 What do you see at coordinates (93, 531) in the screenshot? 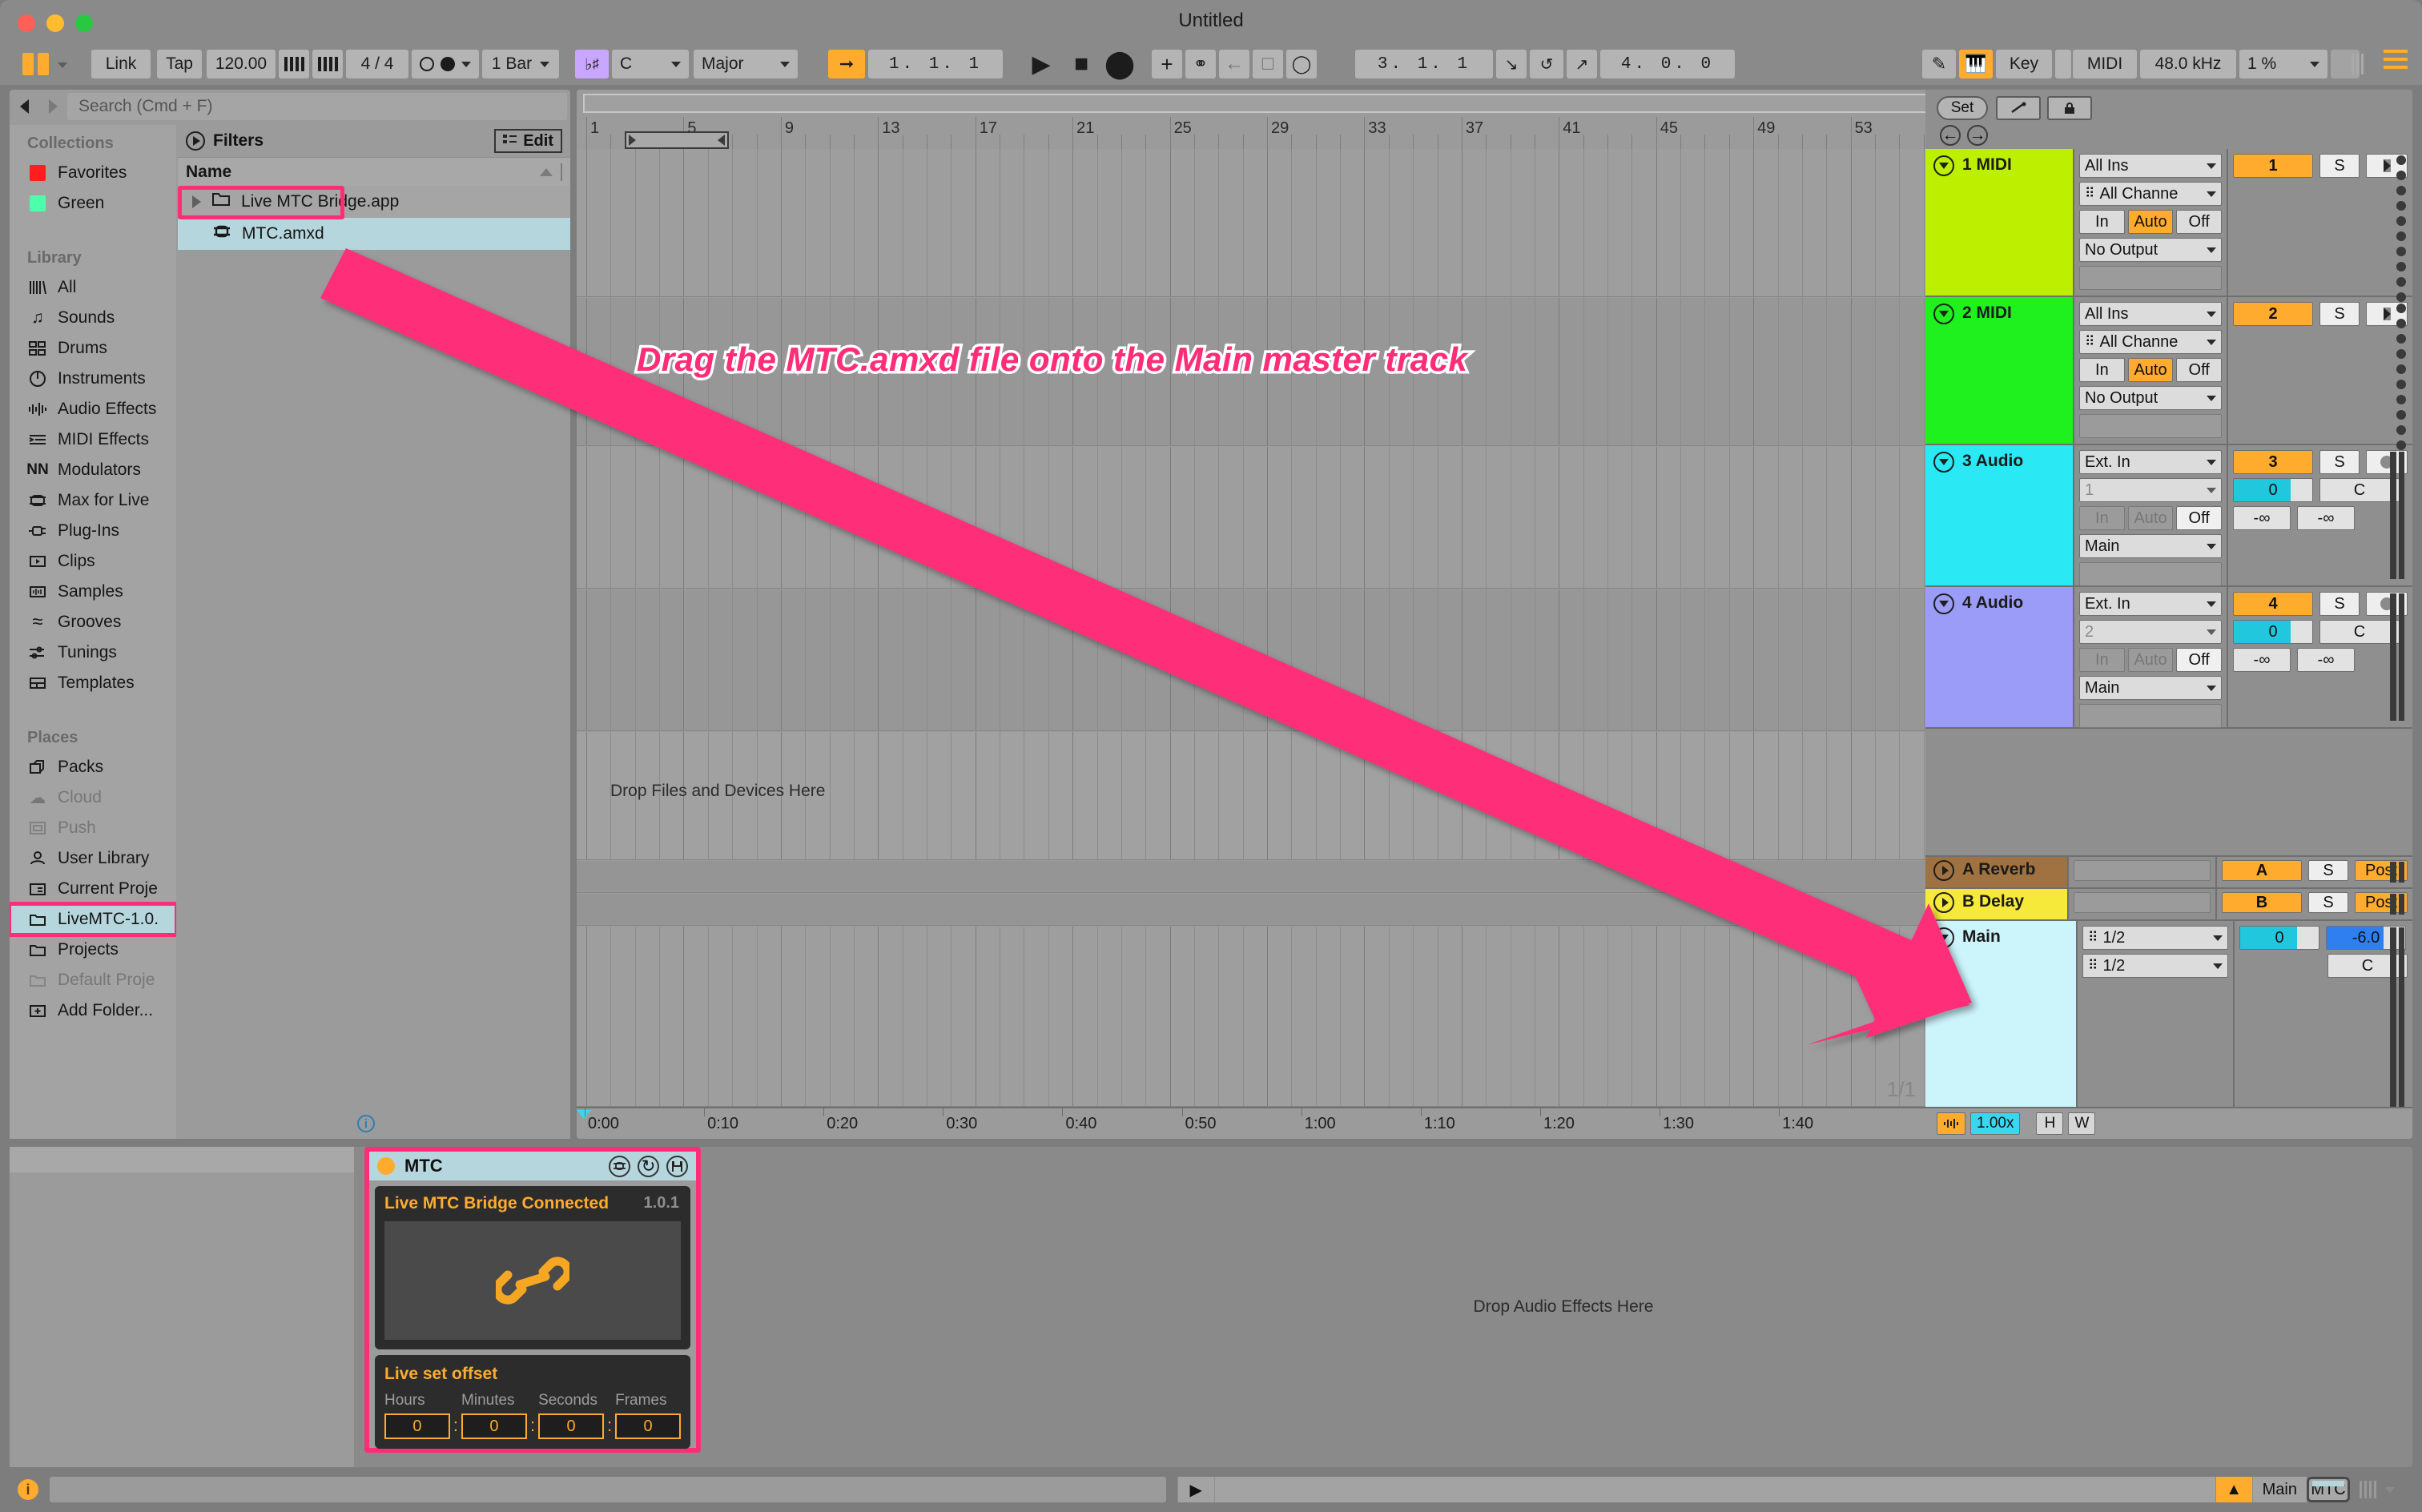
I see `sidebar-item-plug-ins: Plug-Ins` at bounding box center [93, 531].